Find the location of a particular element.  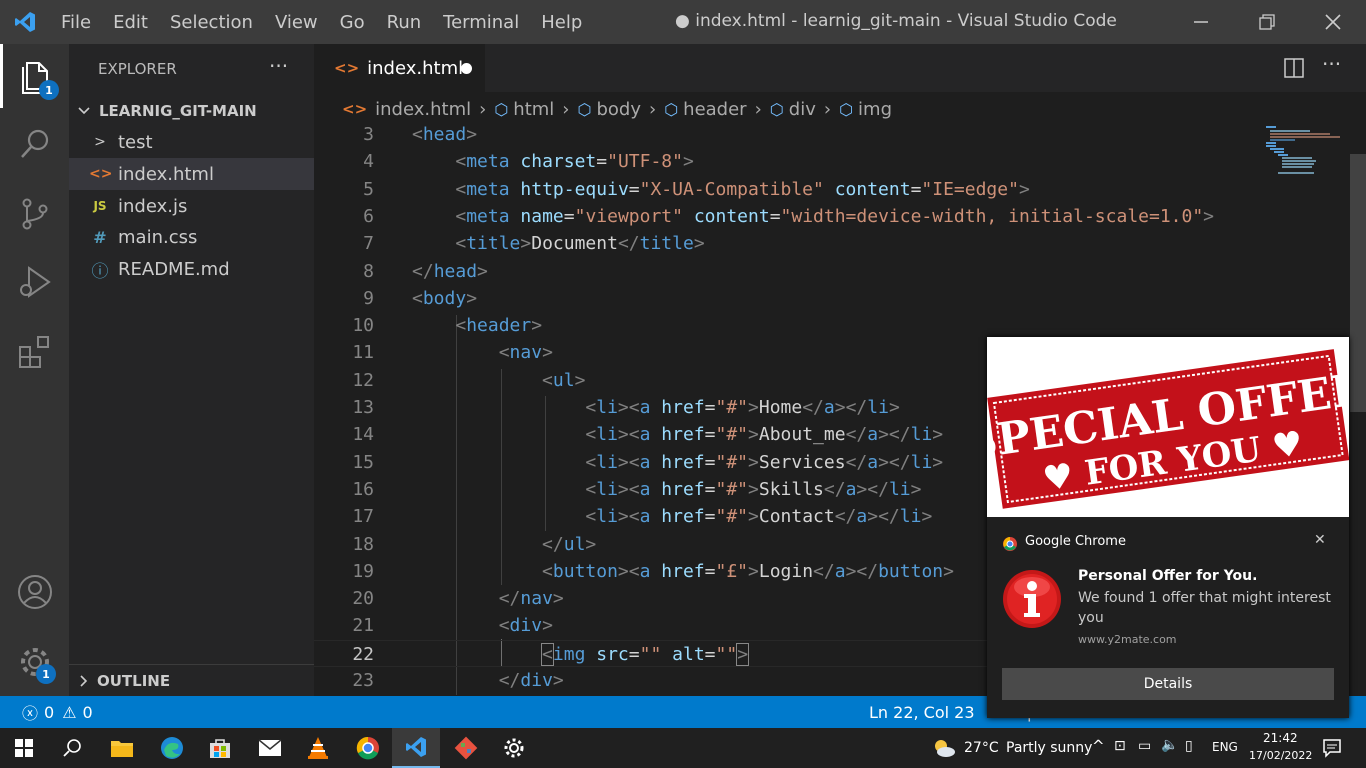

accounts-activity-button is located at coordinates (34, 592).